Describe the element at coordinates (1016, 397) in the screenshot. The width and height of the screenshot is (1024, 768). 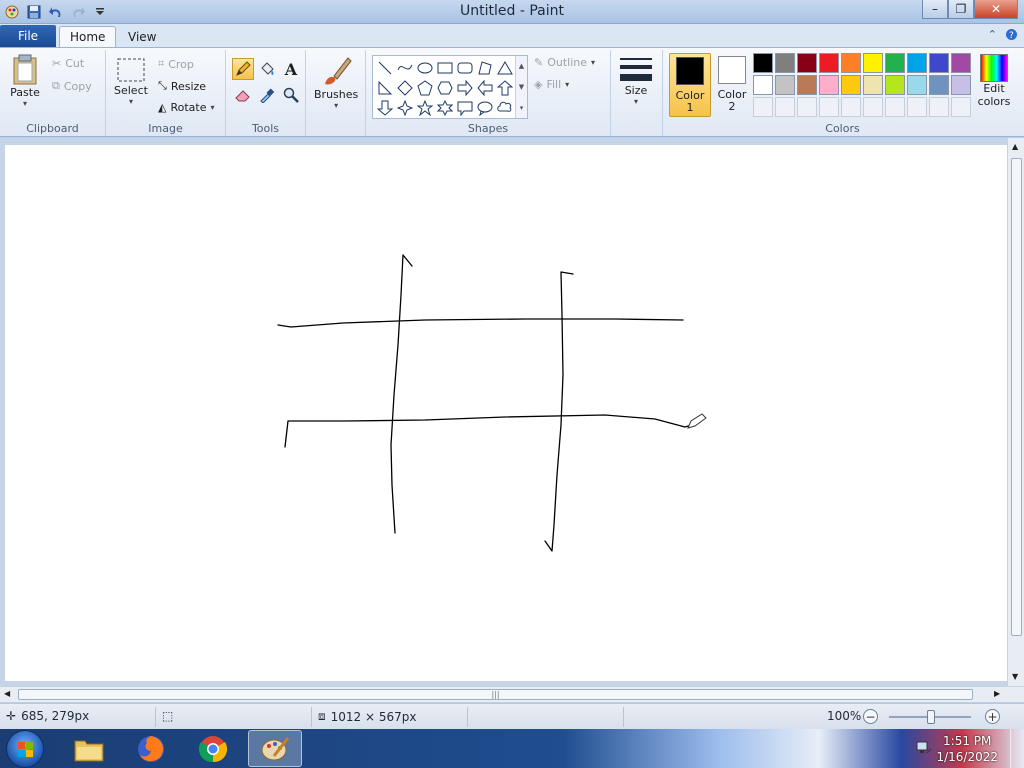
I see `vertical-scroll-thumb` at that location.